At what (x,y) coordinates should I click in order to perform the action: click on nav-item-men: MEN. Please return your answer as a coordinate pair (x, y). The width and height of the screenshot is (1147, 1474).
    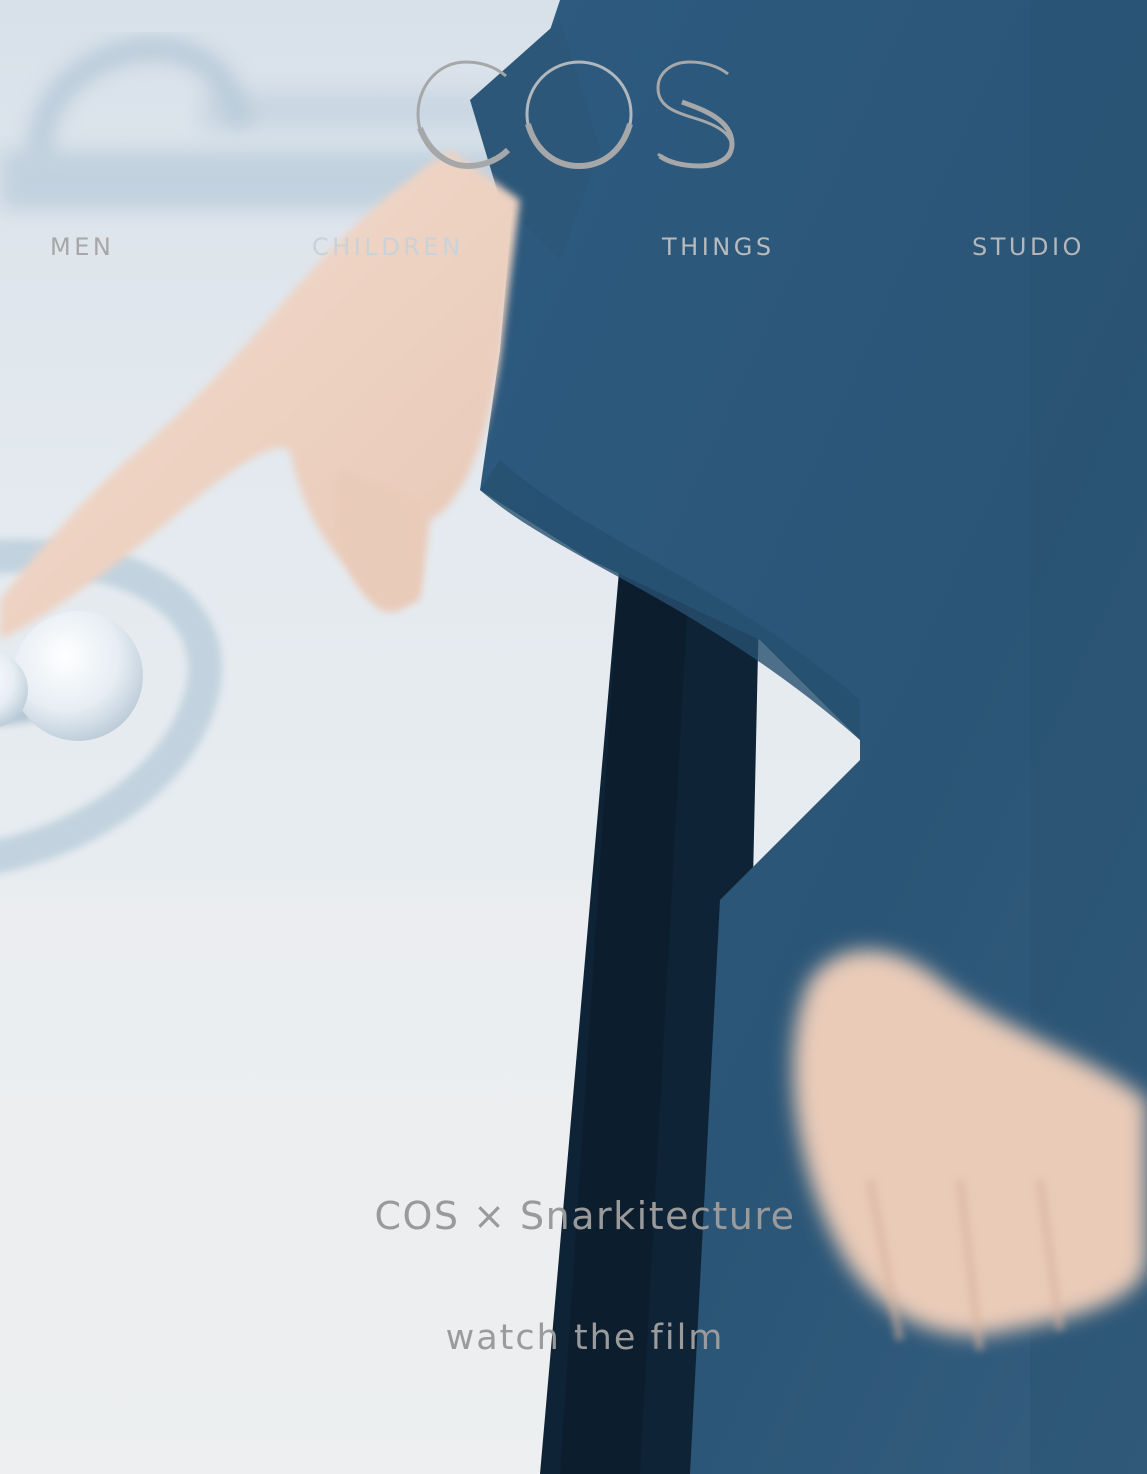
    Looking at the image, I should click on (82, 247).